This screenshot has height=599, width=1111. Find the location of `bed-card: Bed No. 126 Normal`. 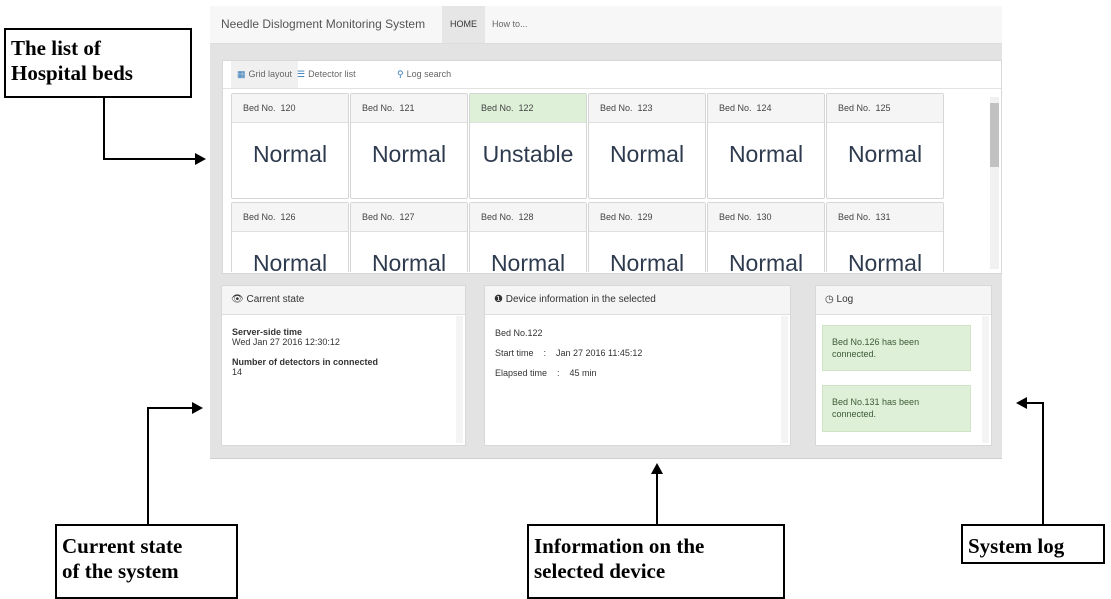

bed-card: Bed No. 126 Normal is located at coordinates (290, 237).